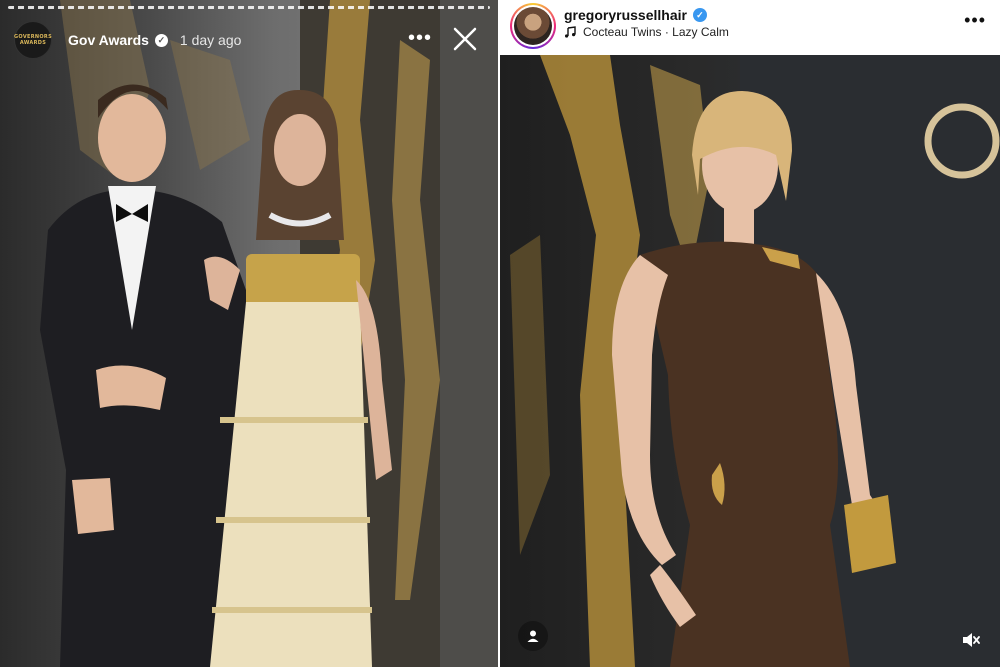 The image size is (1000, 667). What do you see at coordinates (249, 7) in the screenshot?
I see `story-progress-bar` at bounding box center [249, 7].